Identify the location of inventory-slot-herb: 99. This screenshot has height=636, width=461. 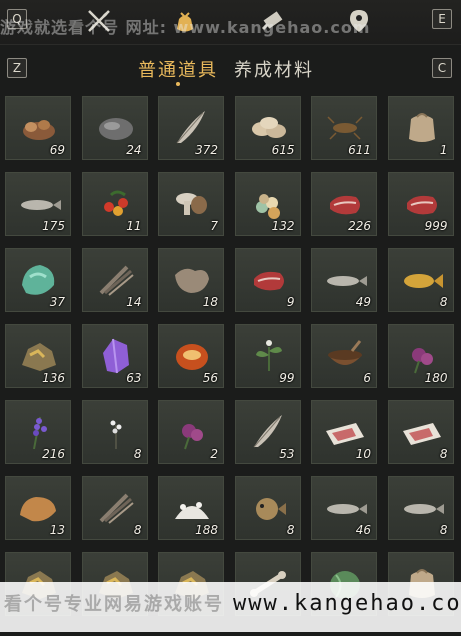
(267, 356).